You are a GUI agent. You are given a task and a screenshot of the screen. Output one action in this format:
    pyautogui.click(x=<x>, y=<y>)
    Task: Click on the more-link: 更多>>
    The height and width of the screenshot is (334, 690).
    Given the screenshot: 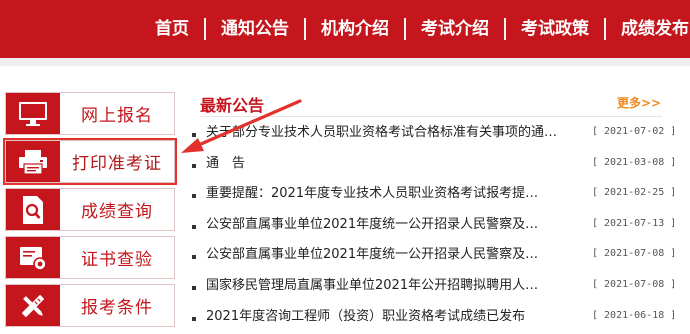 What is the action you would take?
    pyautogui.click(x=639, y=102)
    